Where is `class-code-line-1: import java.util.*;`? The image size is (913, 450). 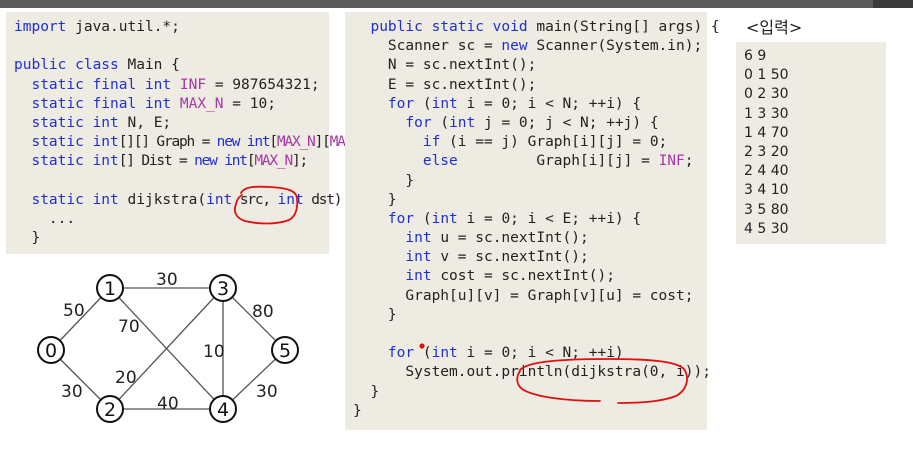
class-code-line-1: import java.util.*; is located at coordinates (198, 27).